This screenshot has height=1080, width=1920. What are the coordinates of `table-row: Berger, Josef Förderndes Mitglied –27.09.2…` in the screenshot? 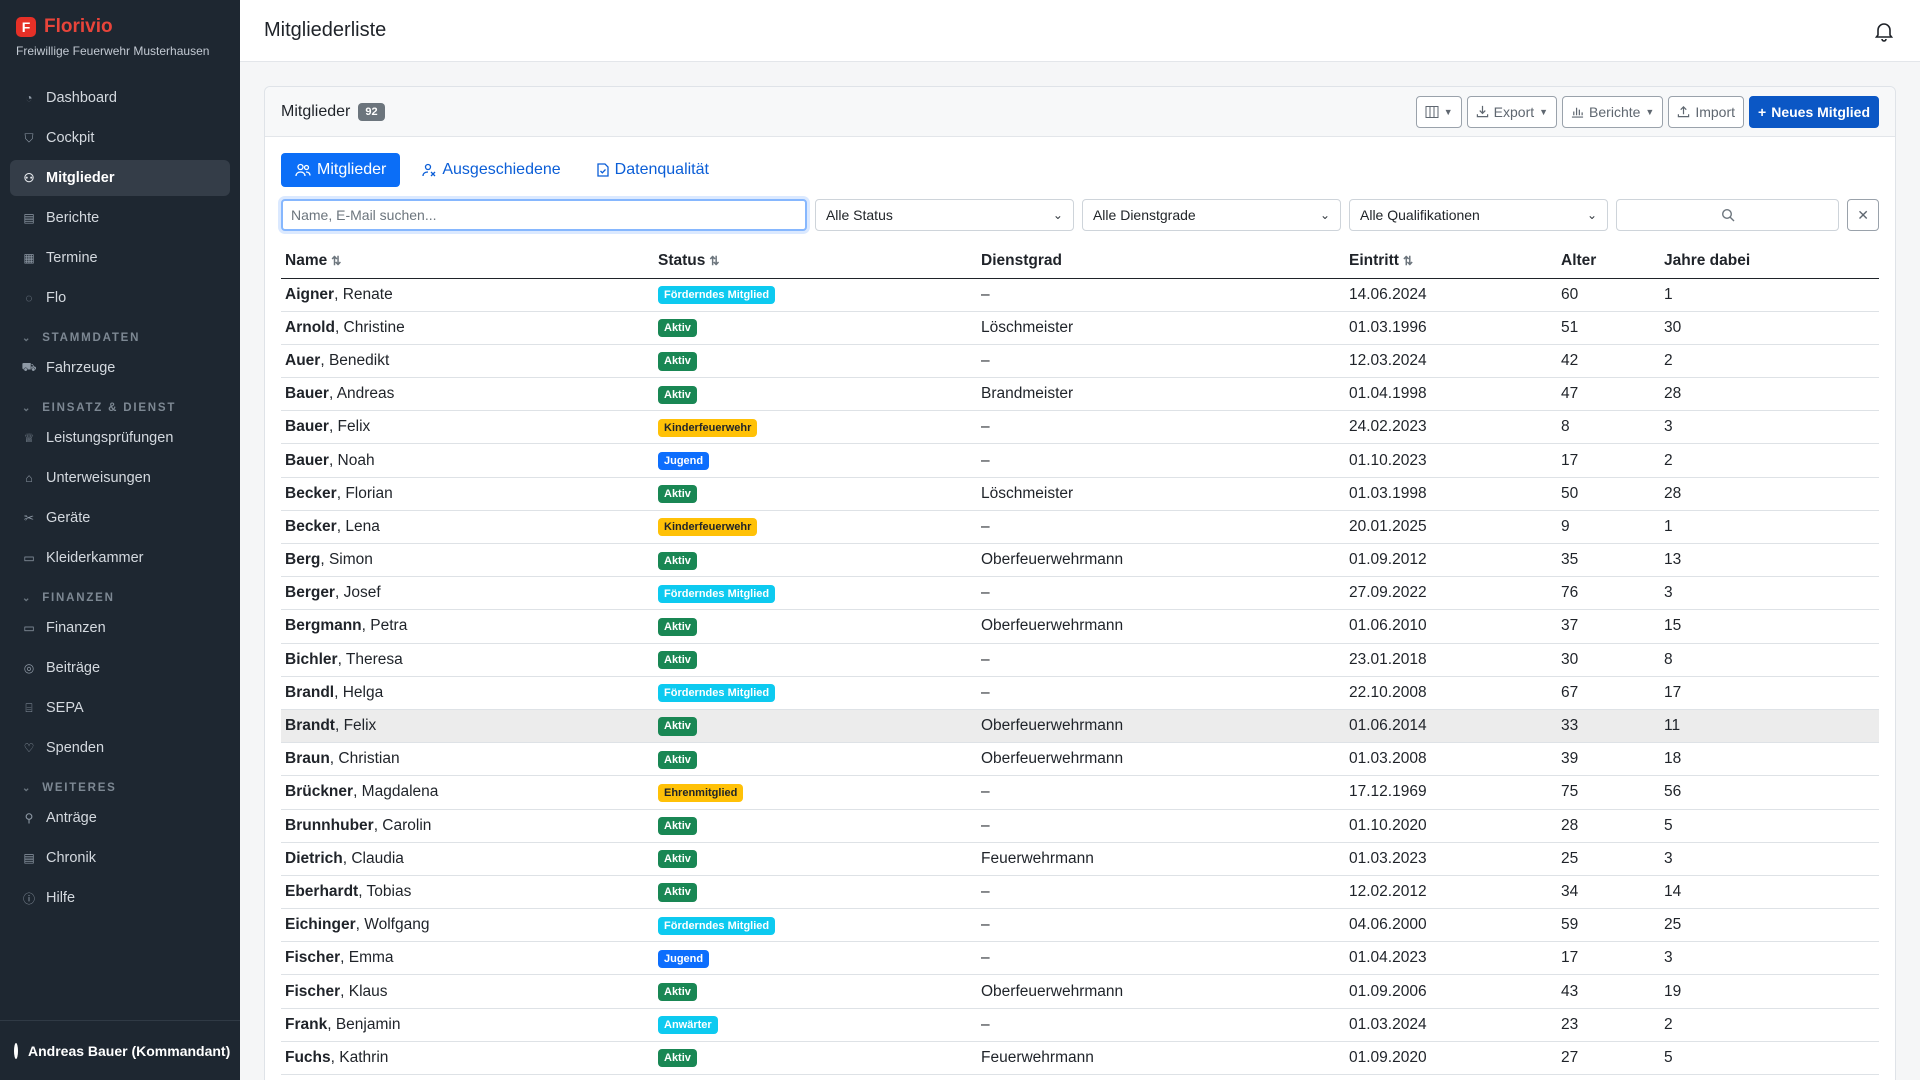 It's located at (1080, 593).